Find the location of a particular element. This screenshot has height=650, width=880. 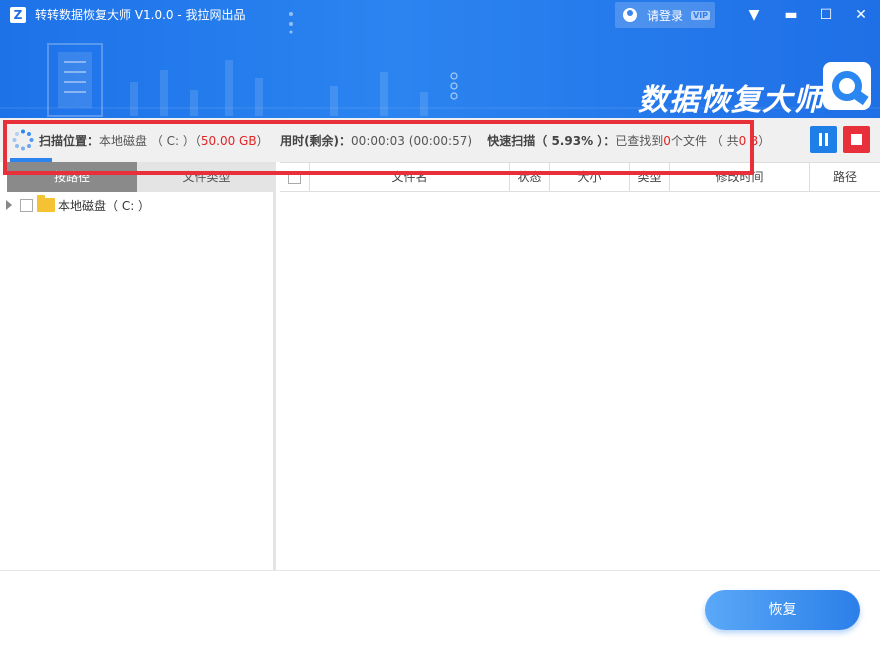

login-button: 请登录 VIP is located at coordinates (665, 15).